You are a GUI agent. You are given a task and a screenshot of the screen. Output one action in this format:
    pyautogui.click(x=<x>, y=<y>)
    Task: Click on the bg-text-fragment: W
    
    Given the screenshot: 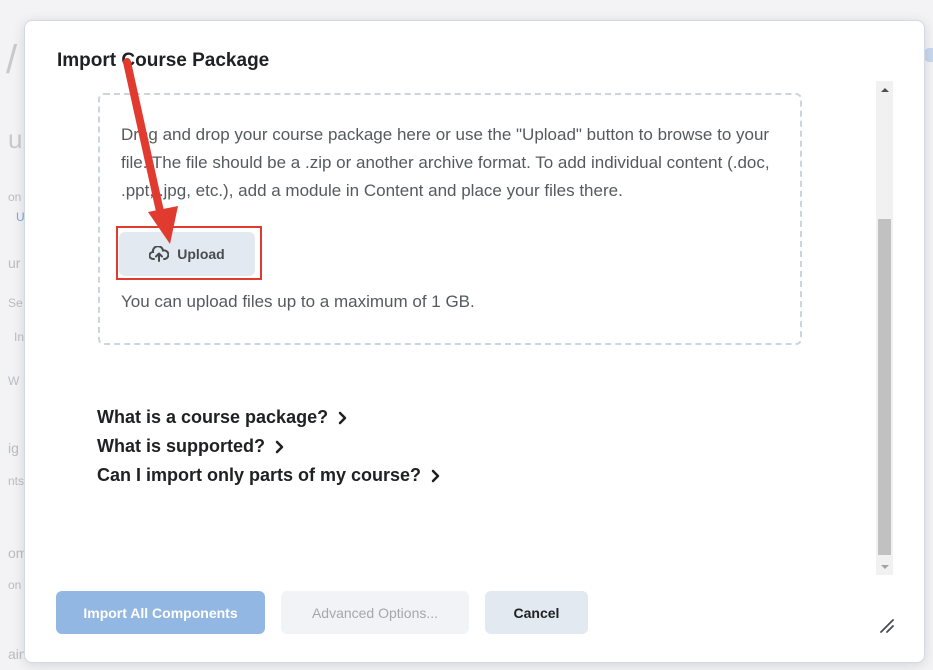 What is the action you would take?
    pyautogui.click(x=14, y=381)
    